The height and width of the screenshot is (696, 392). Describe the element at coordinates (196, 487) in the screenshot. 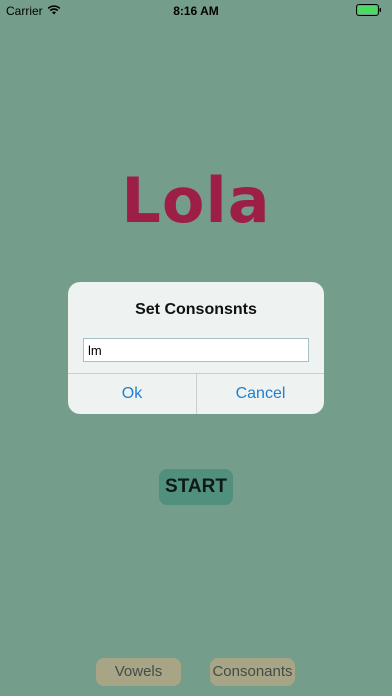

I see `start-button: START` at that location.